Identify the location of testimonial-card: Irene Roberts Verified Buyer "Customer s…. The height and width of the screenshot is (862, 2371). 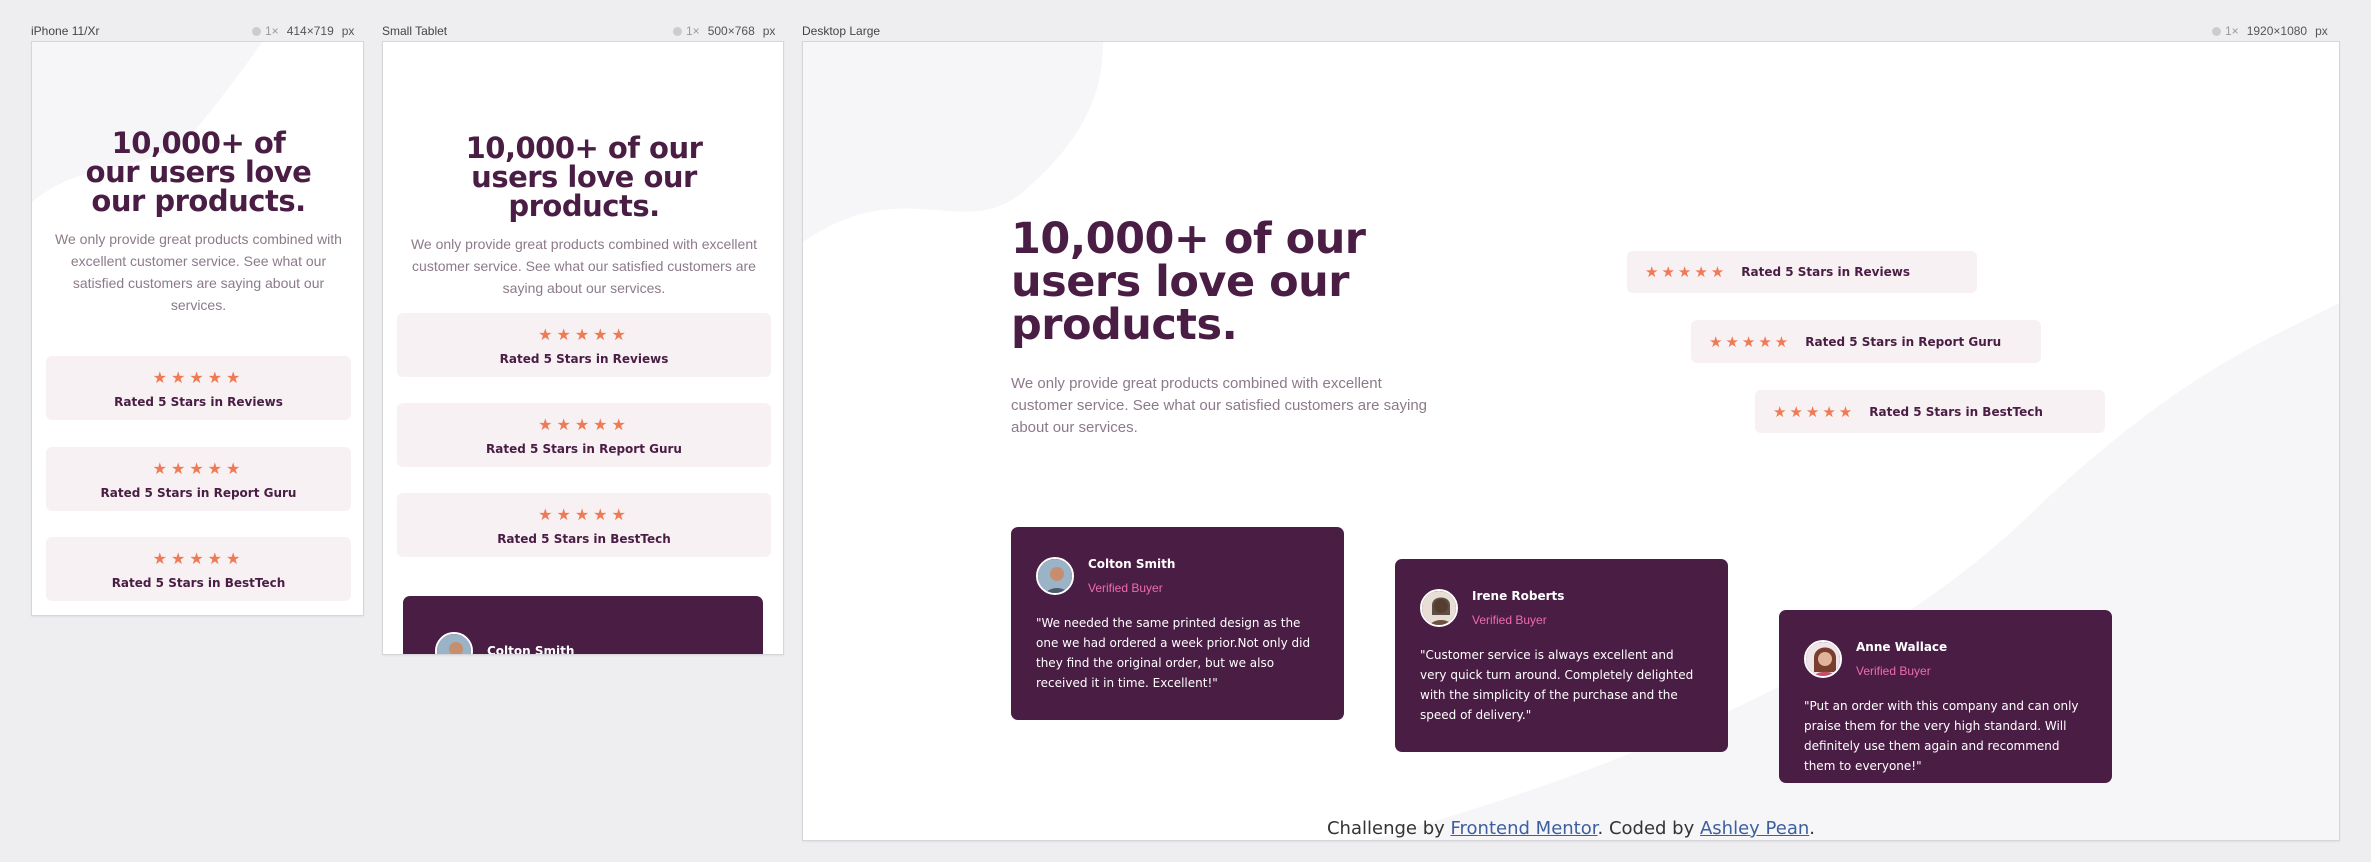
(1561, 655).